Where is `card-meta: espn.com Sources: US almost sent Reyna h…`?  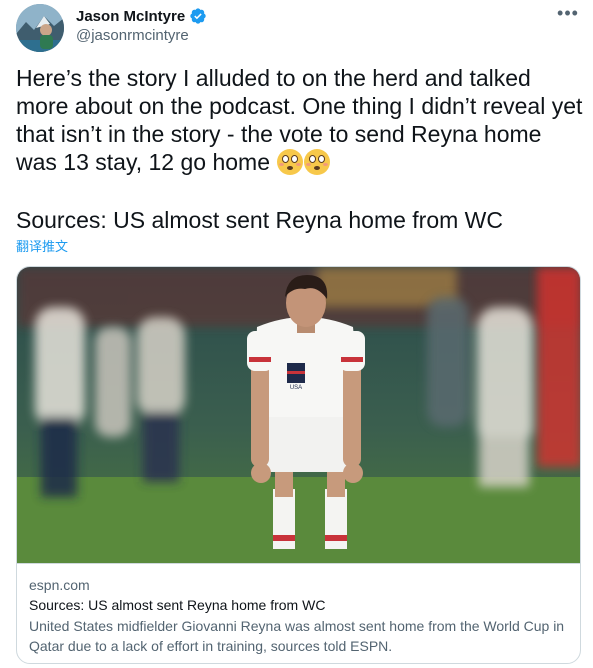 card-meta: espn.com Sources: US almost sent Reyna h… is located at coordinates (298, 613).